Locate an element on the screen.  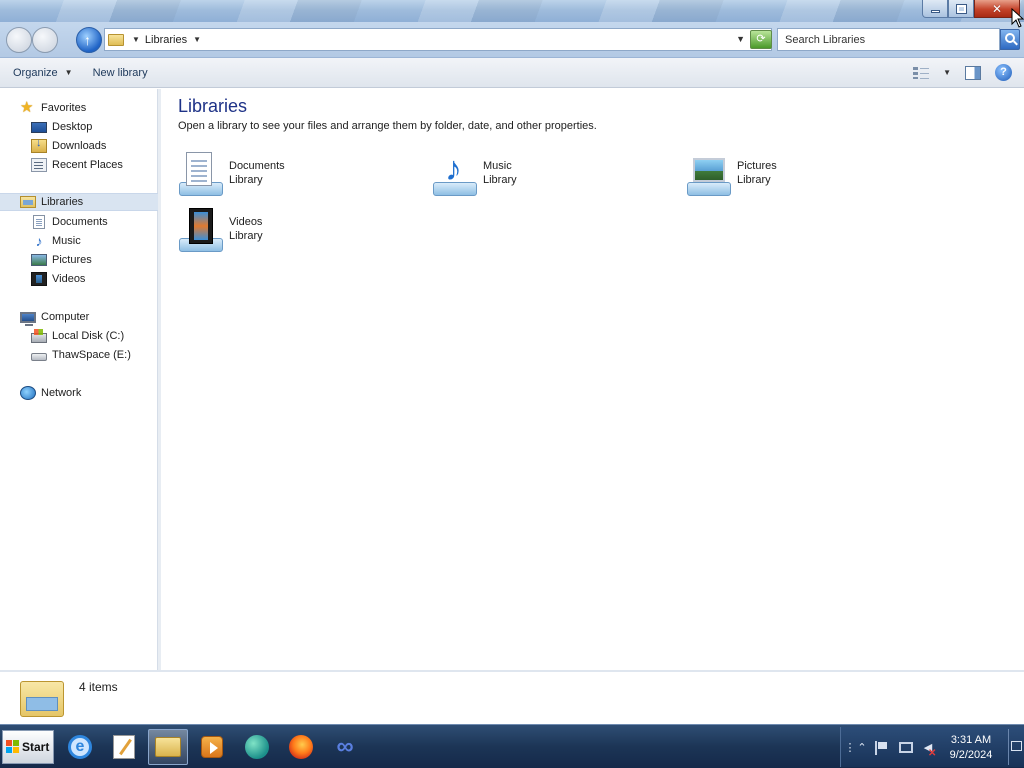
nav-item-recent-places: Recent Places is located at coordinates (77, 165).